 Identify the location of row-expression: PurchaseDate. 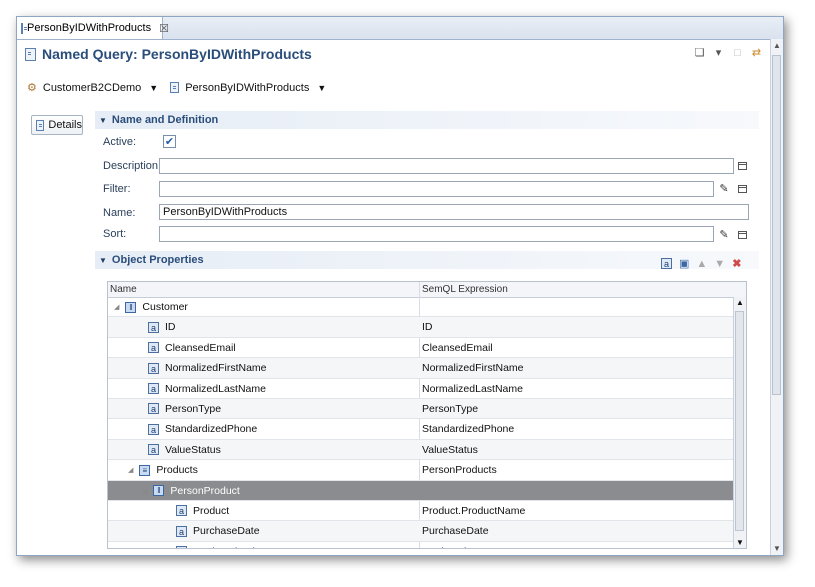
(455, 531).